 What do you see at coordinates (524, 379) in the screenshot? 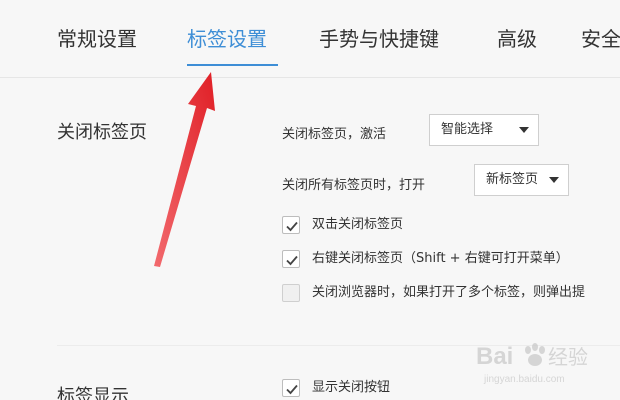
I see `watermark-url: jingyan.baidu.com` at bounding box center [524, 379].